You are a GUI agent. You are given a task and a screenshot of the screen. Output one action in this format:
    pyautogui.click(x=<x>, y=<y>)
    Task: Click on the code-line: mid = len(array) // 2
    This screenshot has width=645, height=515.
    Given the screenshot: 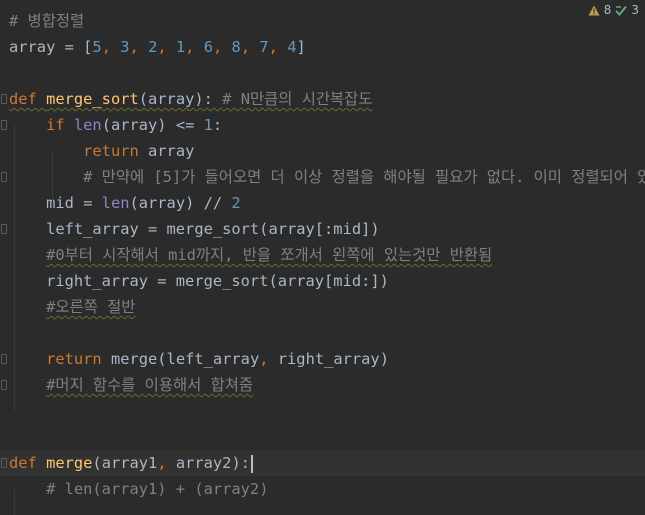 What is the action you would take?
    pyautogui.click(x=322, y=203)
    